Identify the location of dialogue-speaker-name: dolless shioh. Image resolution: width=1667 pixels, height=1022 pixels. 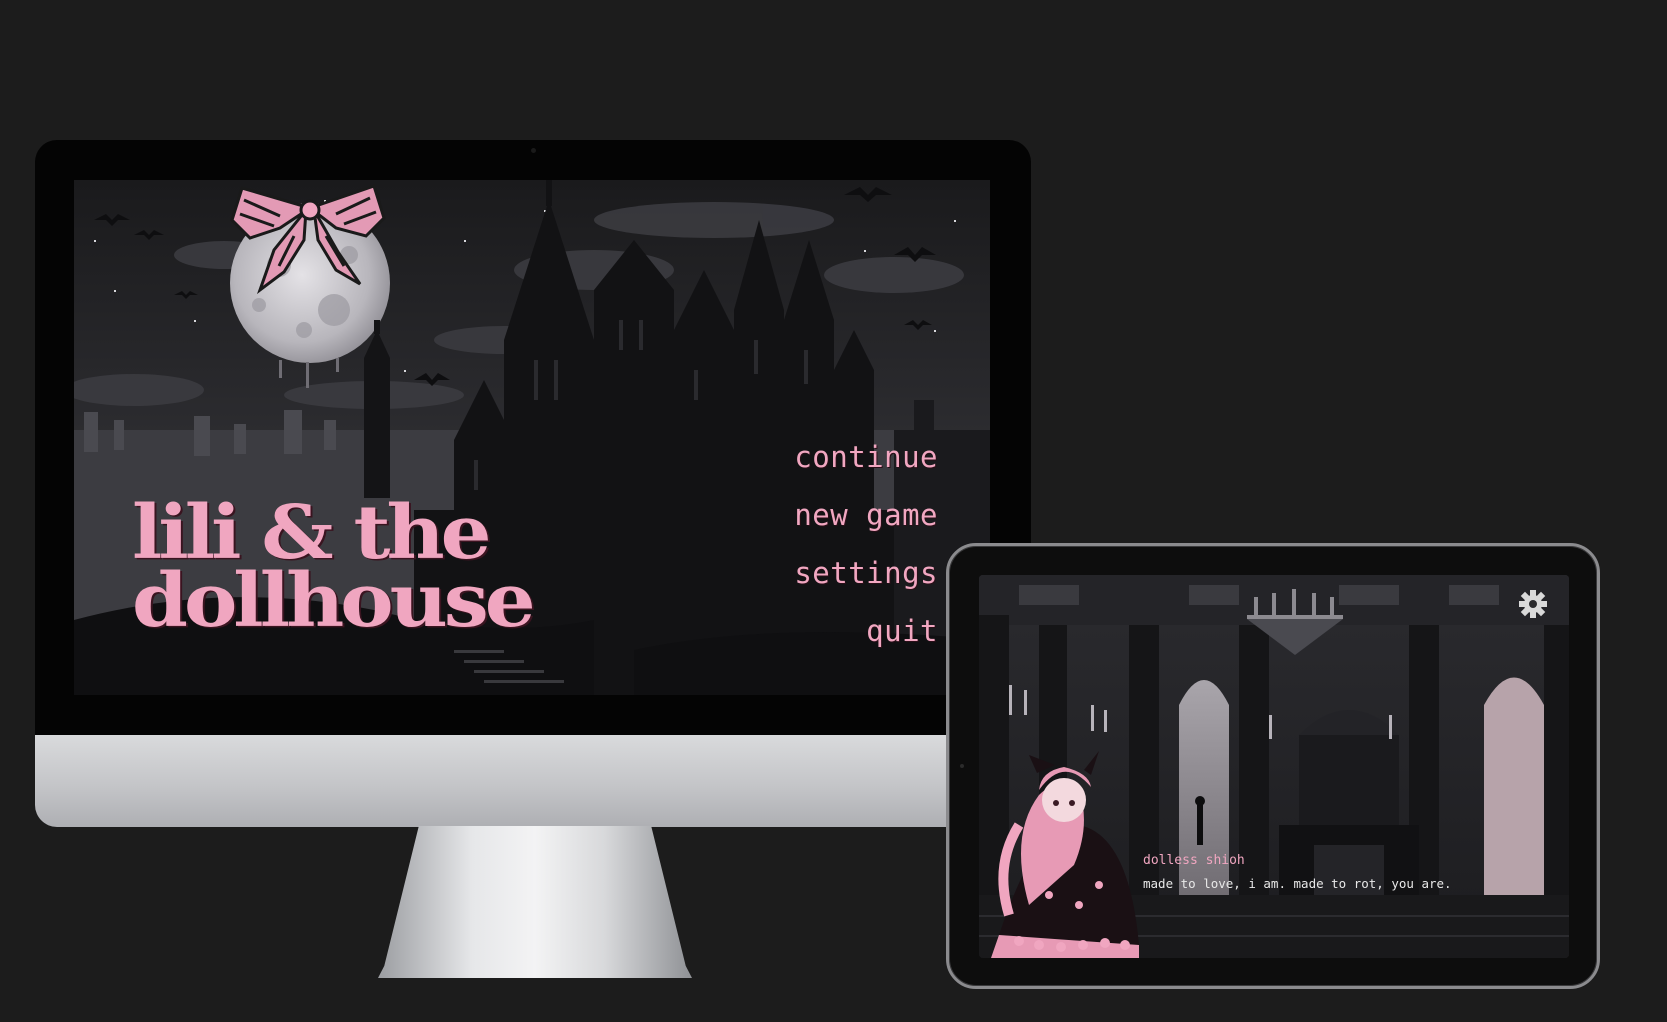
(1194, 860).